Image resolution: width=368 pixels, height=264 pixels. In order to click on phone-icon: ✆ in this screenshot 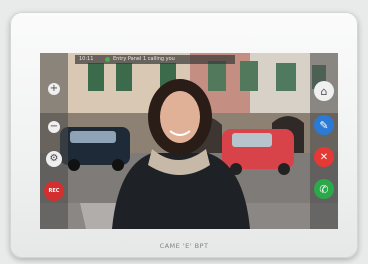, I will do `click(324, 189)`.